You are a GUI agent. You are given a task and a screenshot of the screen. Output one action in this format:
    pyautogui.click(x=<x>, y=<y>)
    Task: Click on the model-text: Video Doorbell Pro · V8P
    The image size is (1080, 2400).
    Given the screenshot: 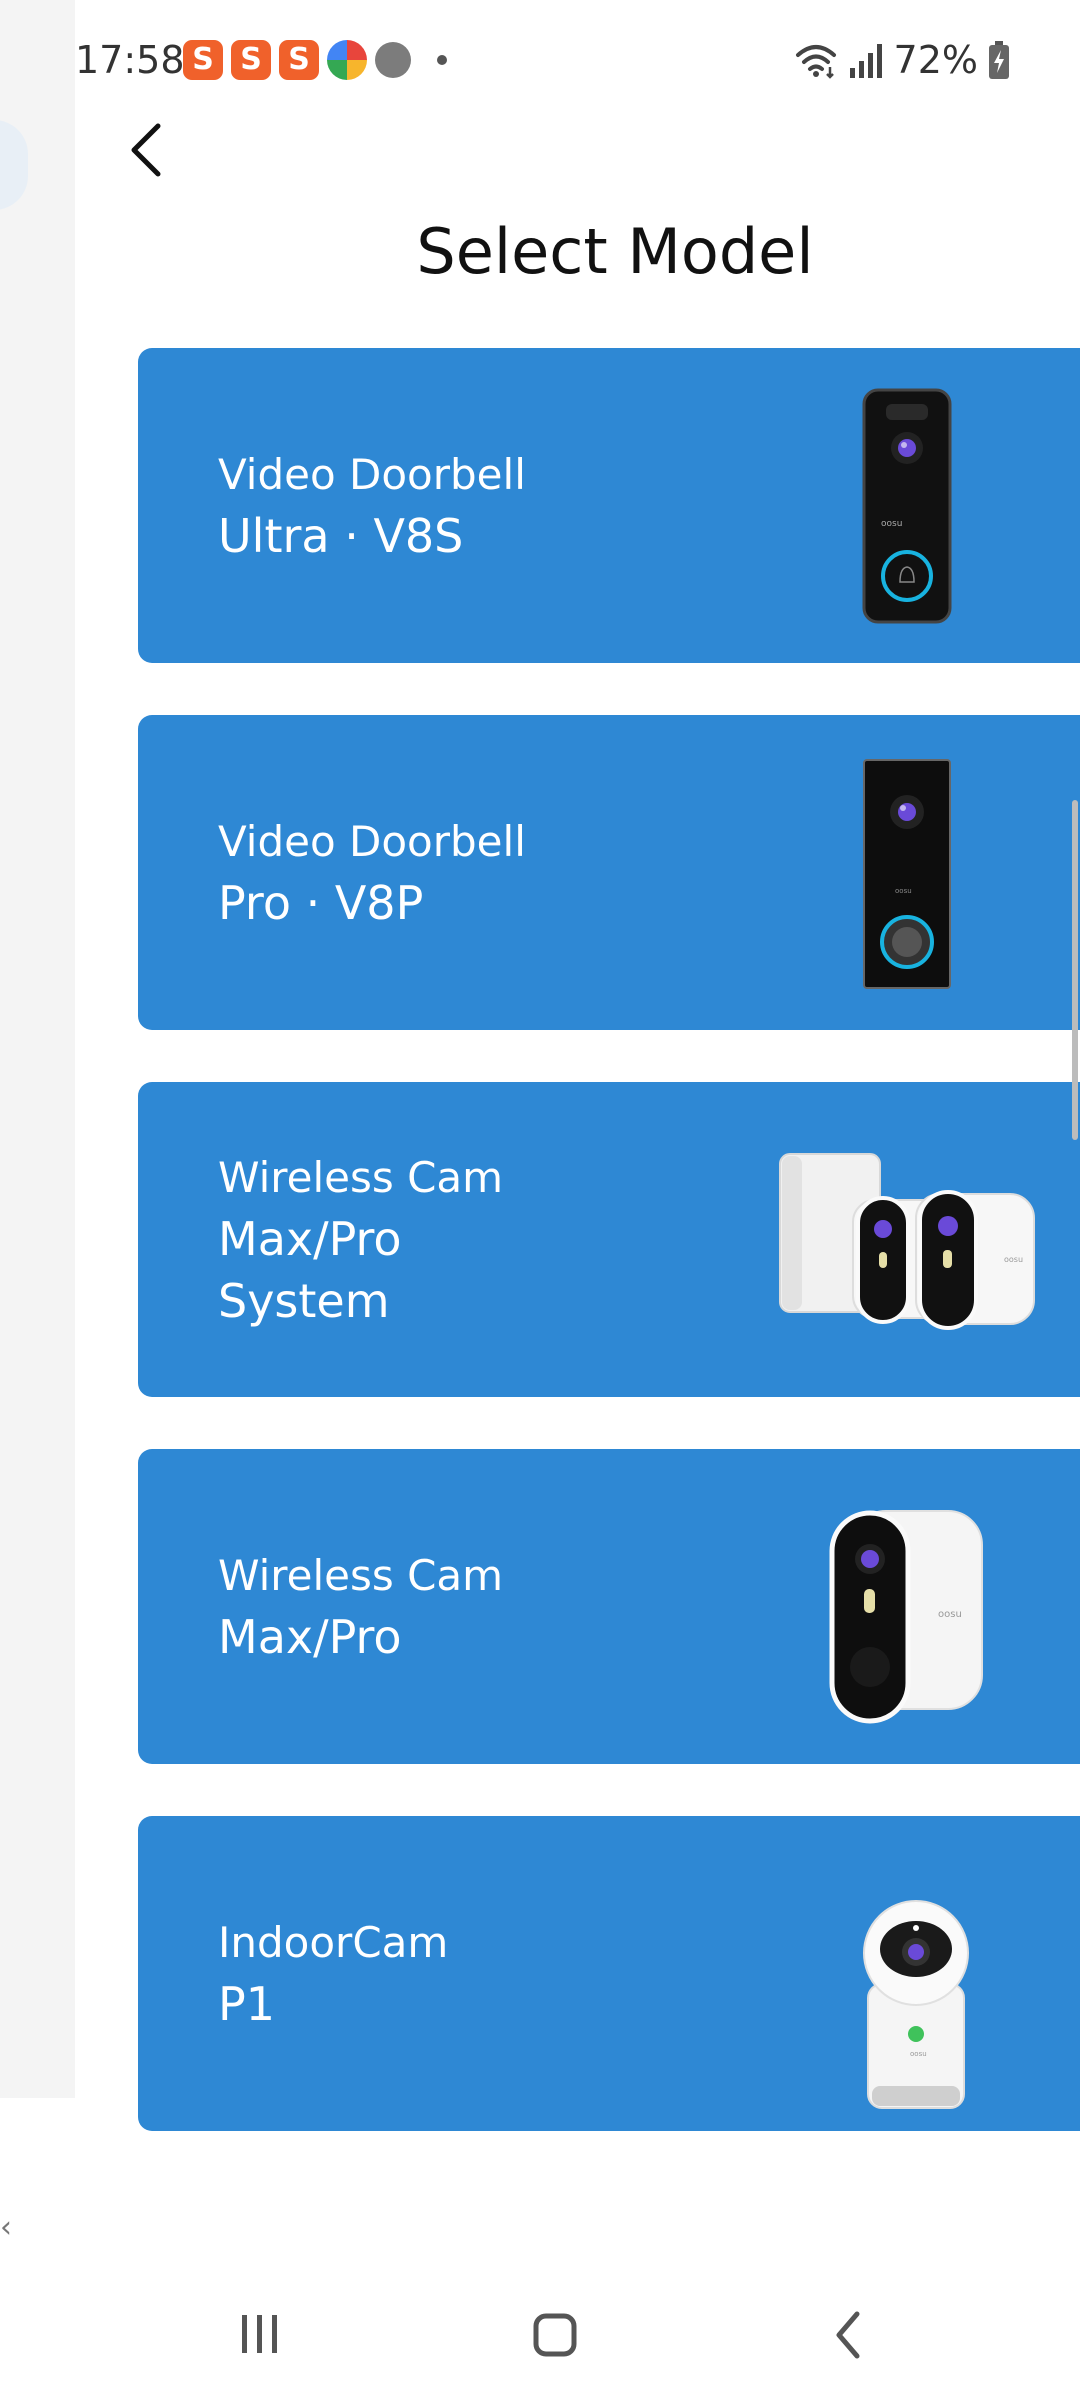 What is the action you would take?
    pyautogui.click(x=372, y=872)
    